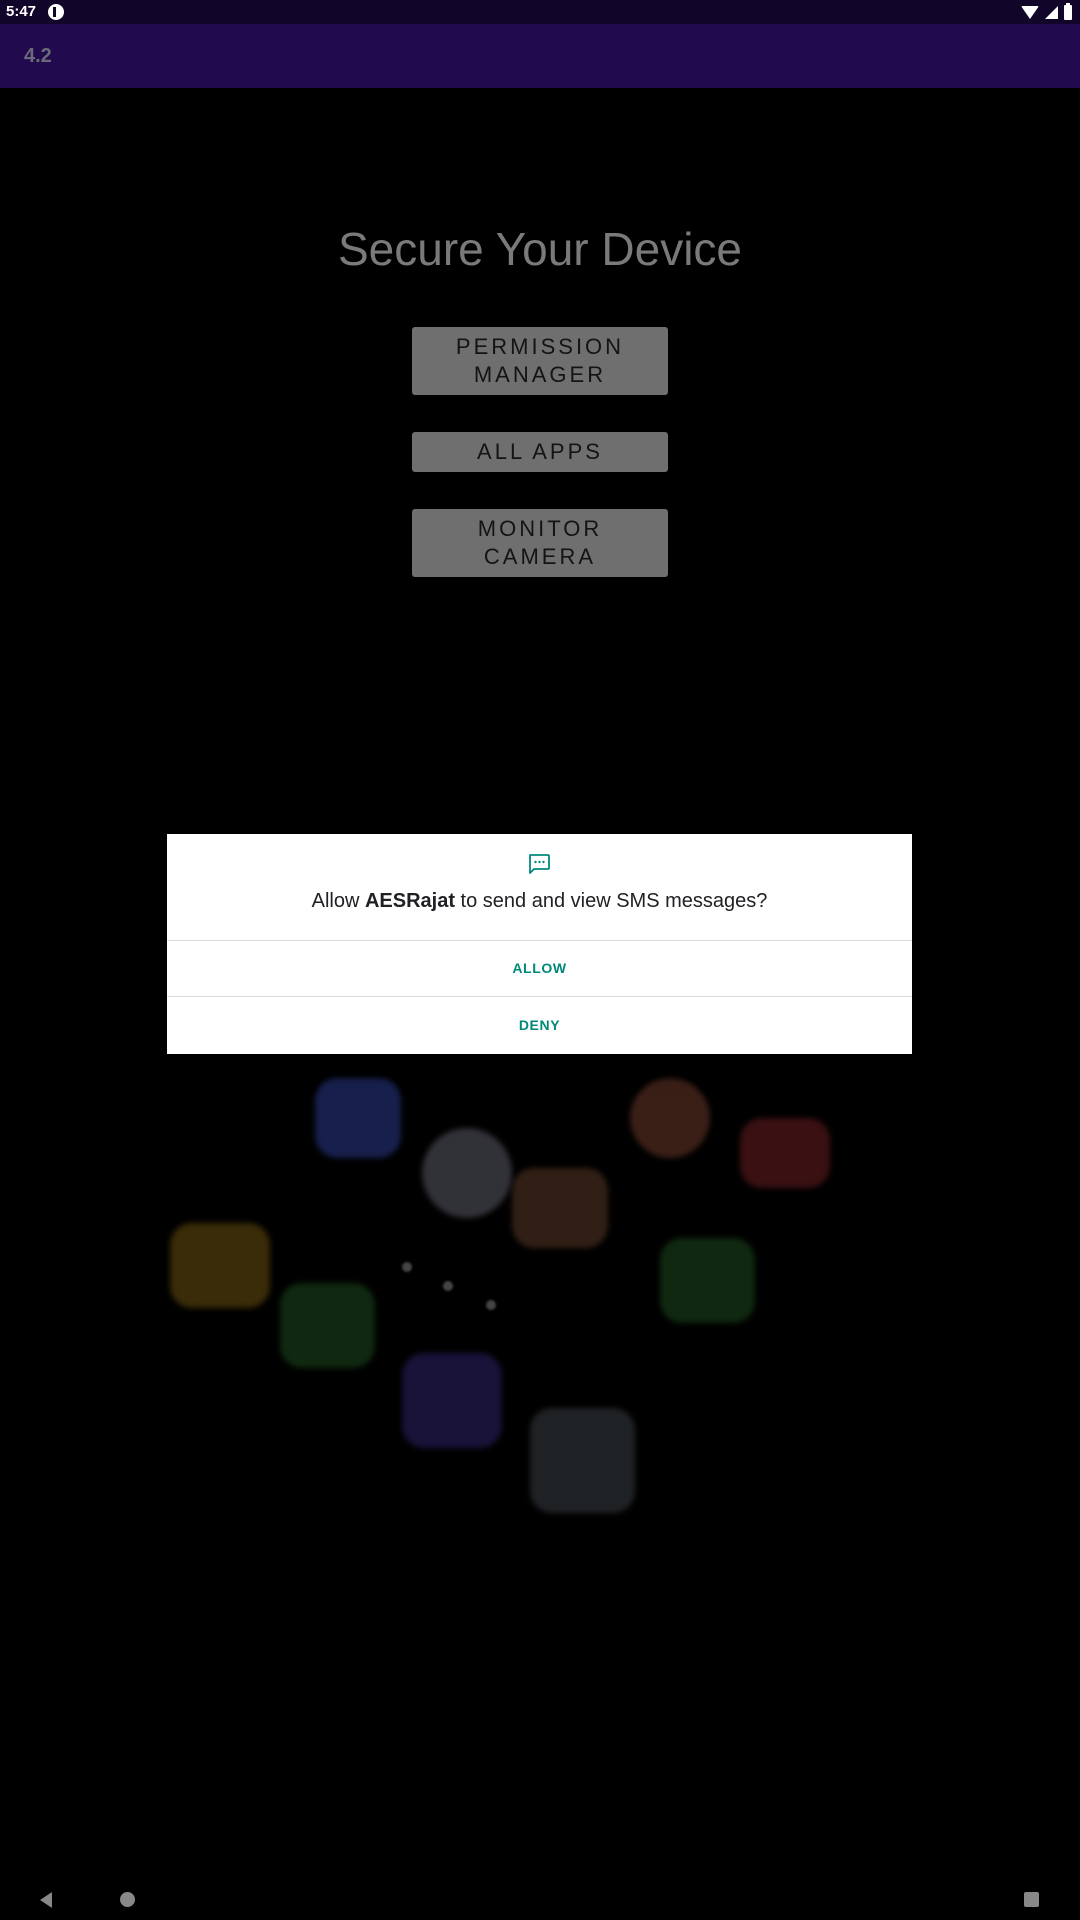 Image resolution: width=1080 pixels, height=1920 pixels. I want to click on page-title: Secure Your Device, so click(540, 249).